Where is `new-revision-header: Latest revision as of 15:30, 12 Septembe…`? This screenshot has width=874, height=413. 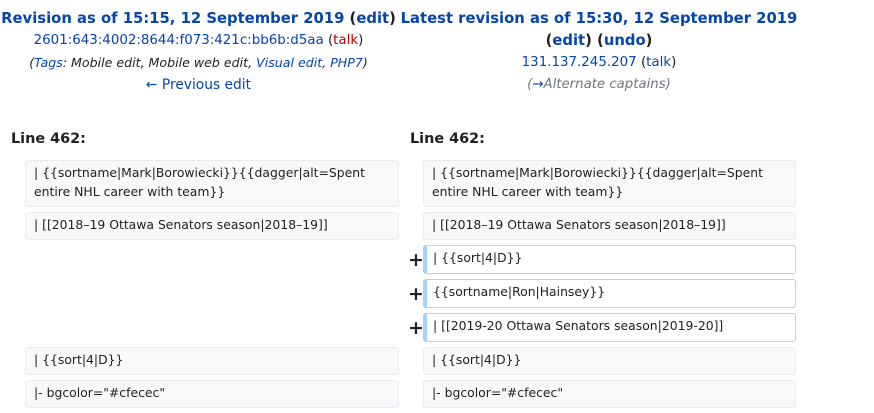
new-revision-header: Latest revision as of 15:30, 12 Septembe… is located at coordinates (599, 52).